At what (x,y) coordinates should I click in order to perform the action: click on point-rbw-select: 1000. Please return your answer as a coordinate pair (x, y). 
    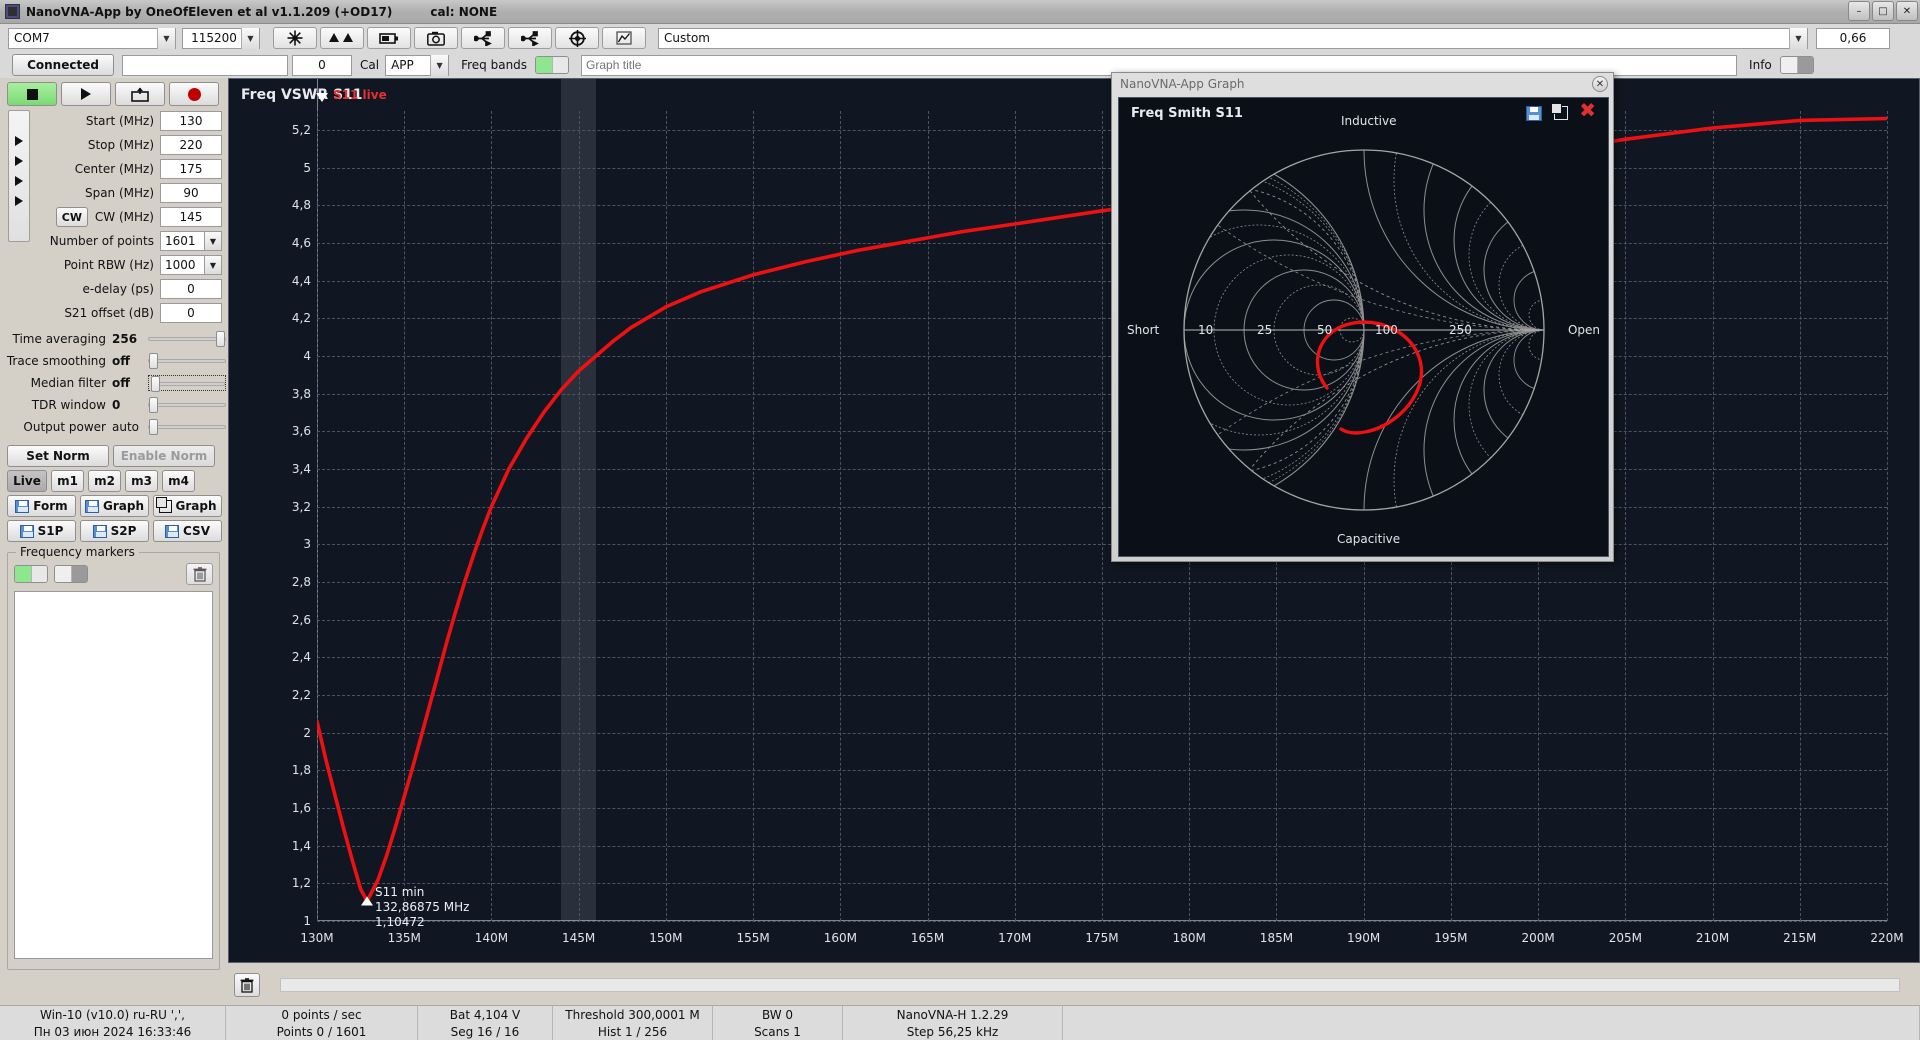
    Looking at the image, I should click on (182, 265).